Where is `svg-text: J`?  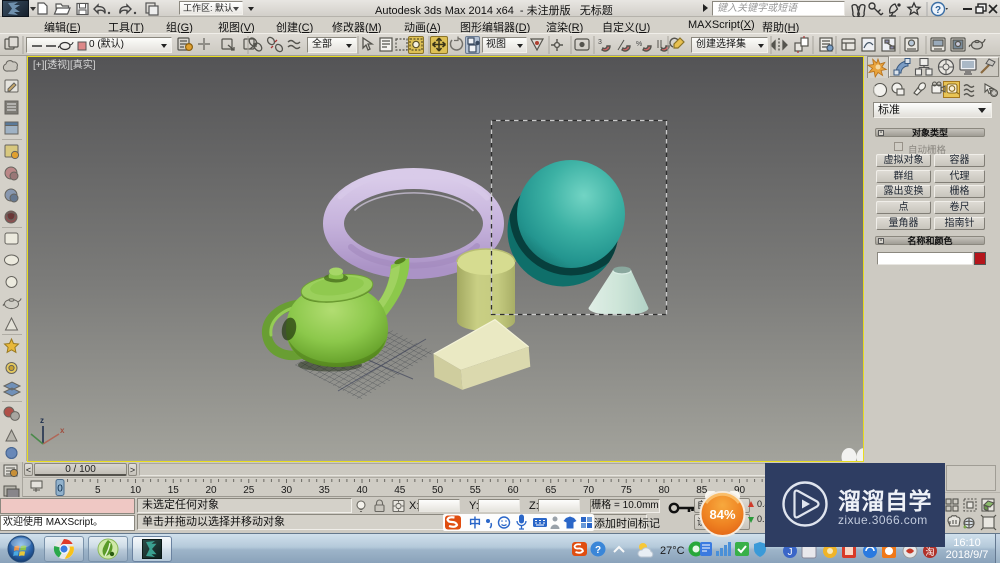 svg-text: J is located at coordinates (790, 552).